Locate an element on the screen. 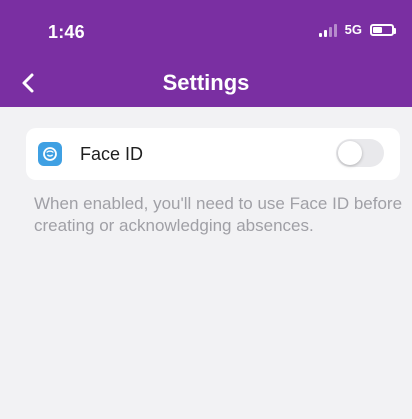  nav-bar: Settings is located at coordinates (206, 83).